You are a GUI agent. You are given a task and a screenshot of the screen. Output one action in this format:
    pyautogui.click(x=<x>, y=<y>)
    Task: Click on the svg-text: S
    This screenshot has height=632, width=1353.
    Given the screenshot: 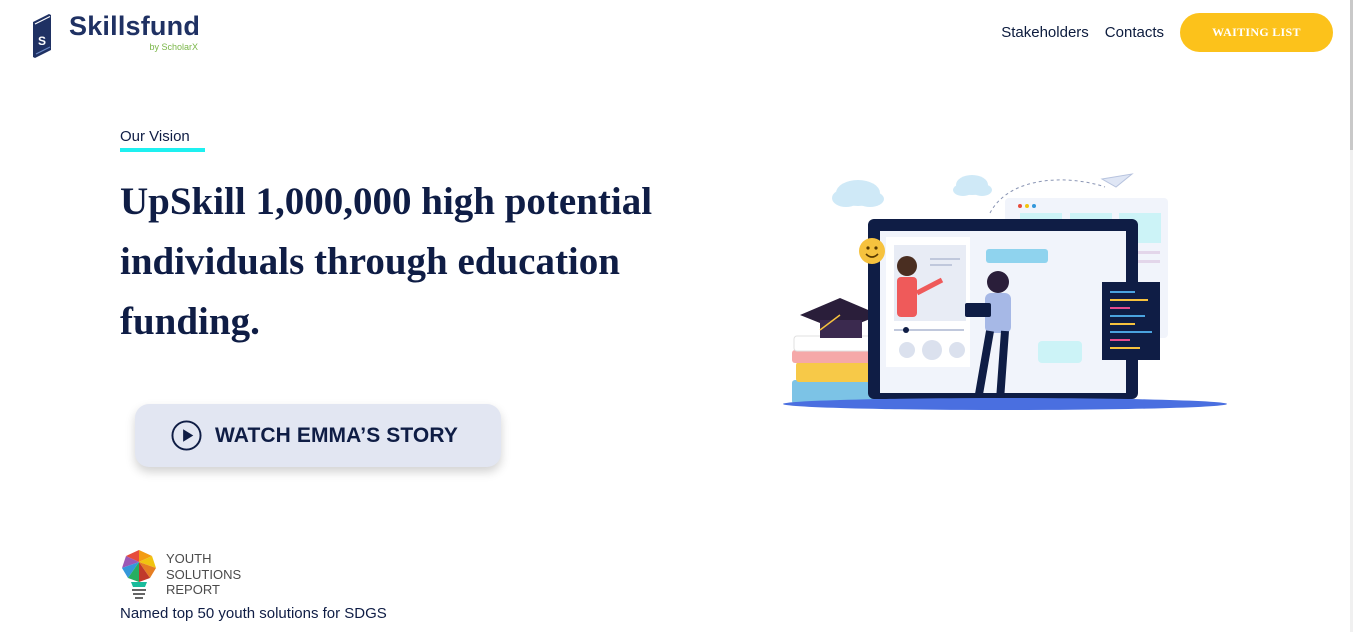 What is the action you would take?
    pyautogui.click(x=42, y=41)
    